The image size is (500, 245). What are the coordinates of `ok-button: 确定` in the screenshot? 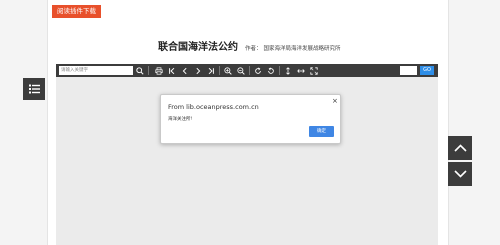 It's located at (321, 131).